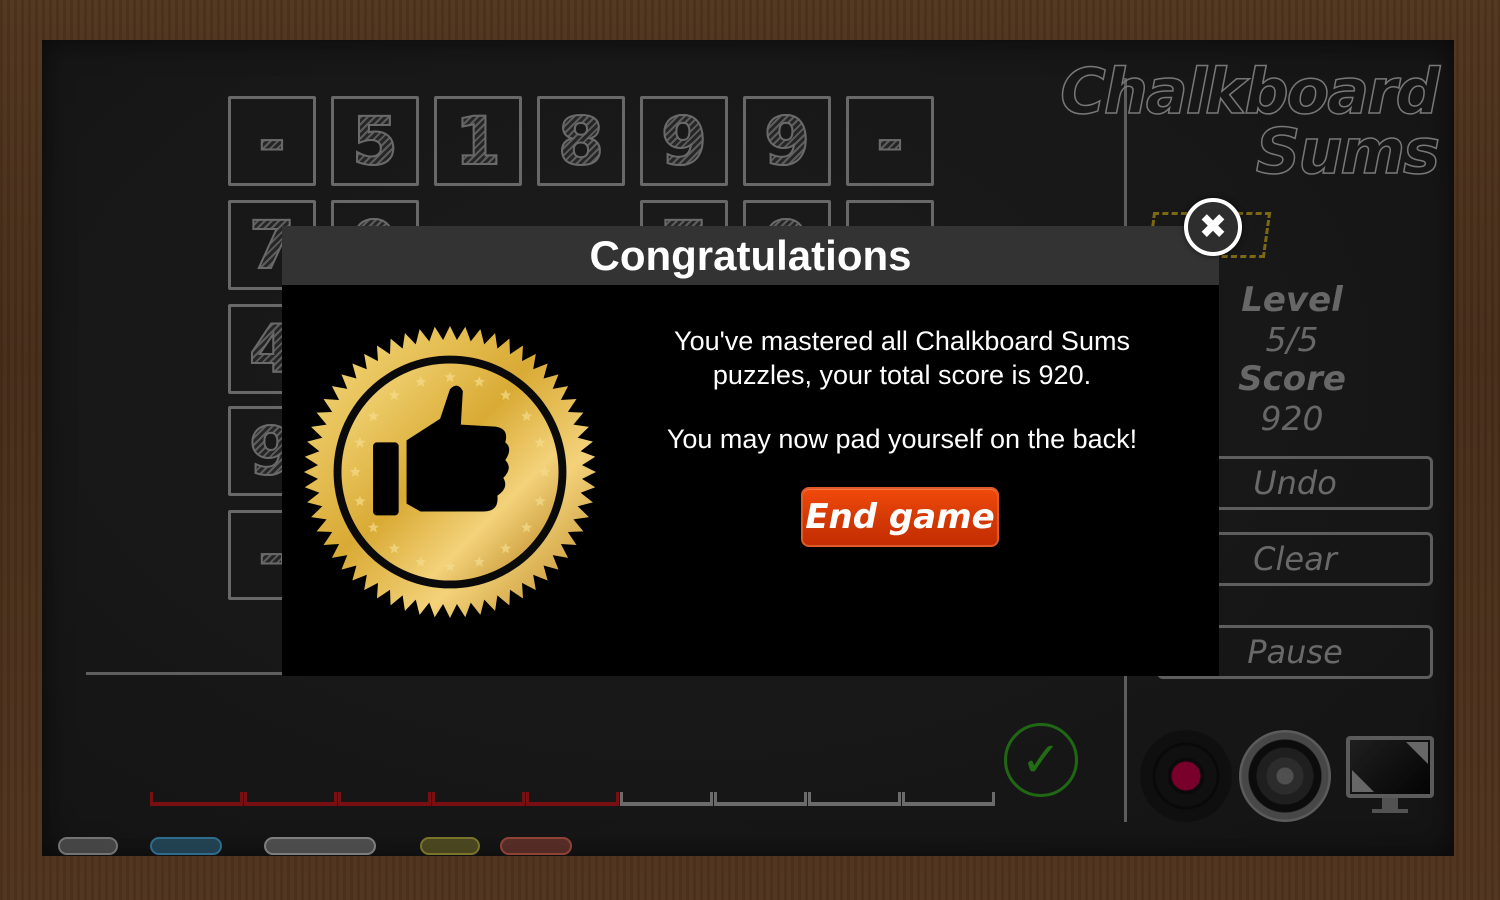 The width and height of the screenshot is (1500, 900). Describe the element at coordinates (450, 472) in the screenshot. I see `gold-medal-icon` at that location.